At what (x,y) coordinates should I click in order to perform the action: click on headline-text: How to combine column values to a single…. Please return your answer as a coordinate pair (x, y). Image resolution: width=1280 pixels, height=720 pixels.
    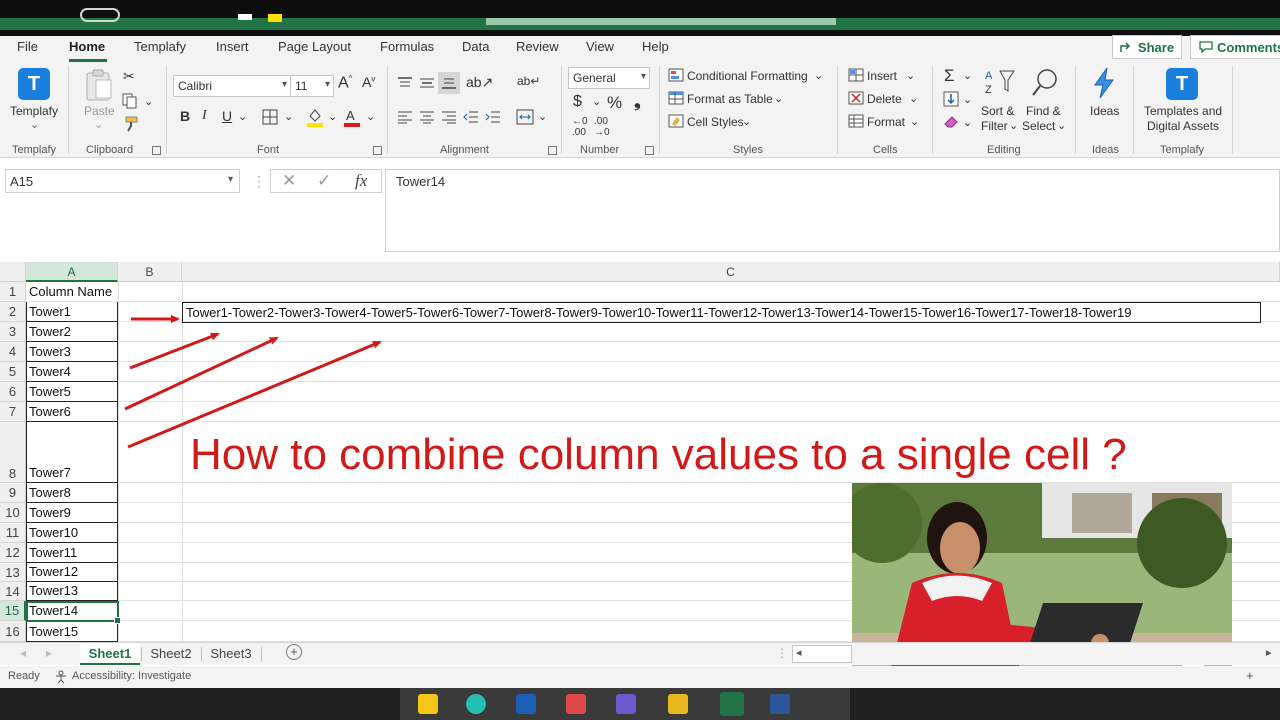
    Looking at the image, I should click on (658, 454).